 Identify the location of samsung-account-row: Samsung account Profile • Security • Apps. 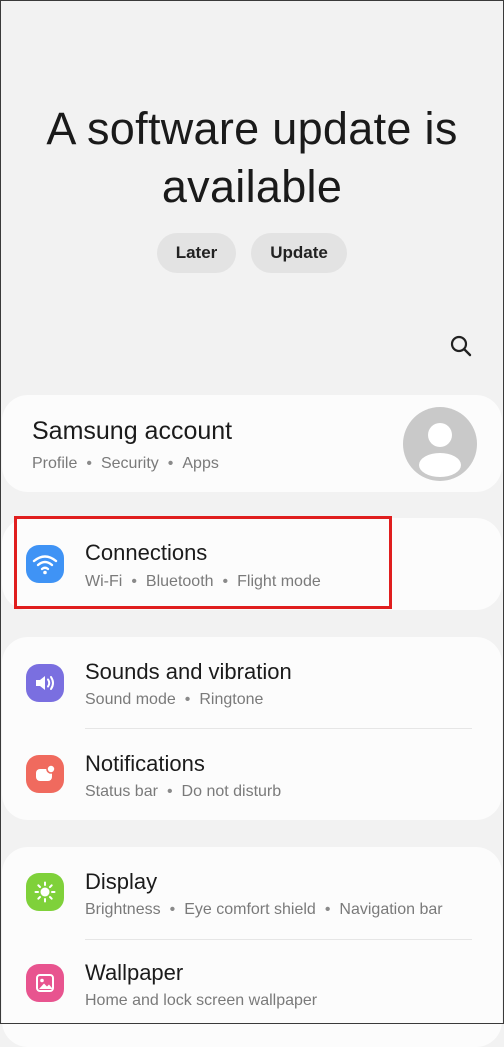
(252, 443).